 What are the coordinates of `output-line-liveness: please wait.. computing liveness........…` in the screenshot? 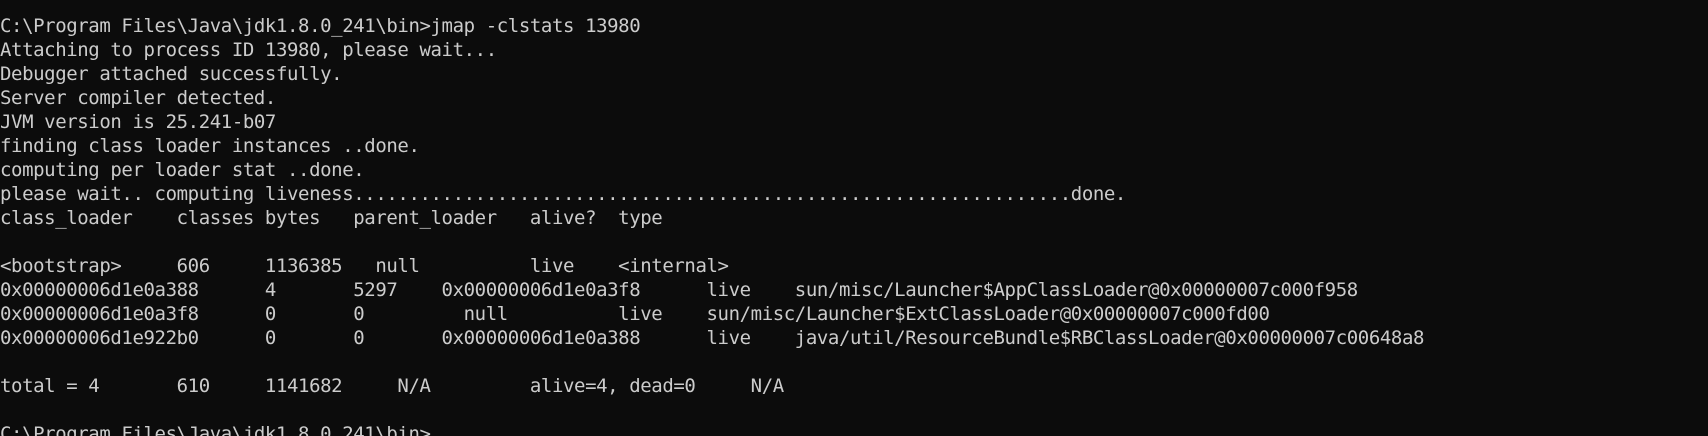 It's located at (563, 194).